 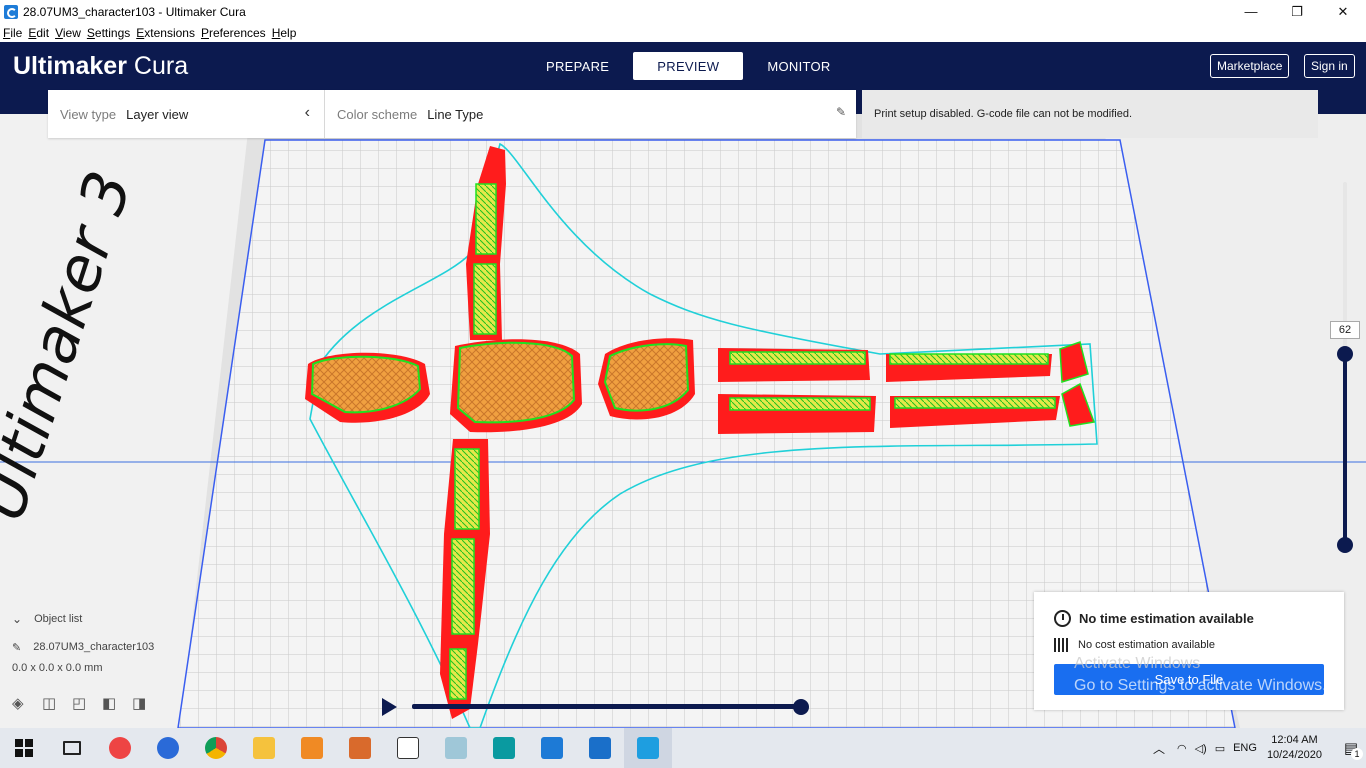 What do you see at coordinates (1220, 748) in the screenshot?
I see `battery-icon: ▭` at bounding box center [1220, 748].